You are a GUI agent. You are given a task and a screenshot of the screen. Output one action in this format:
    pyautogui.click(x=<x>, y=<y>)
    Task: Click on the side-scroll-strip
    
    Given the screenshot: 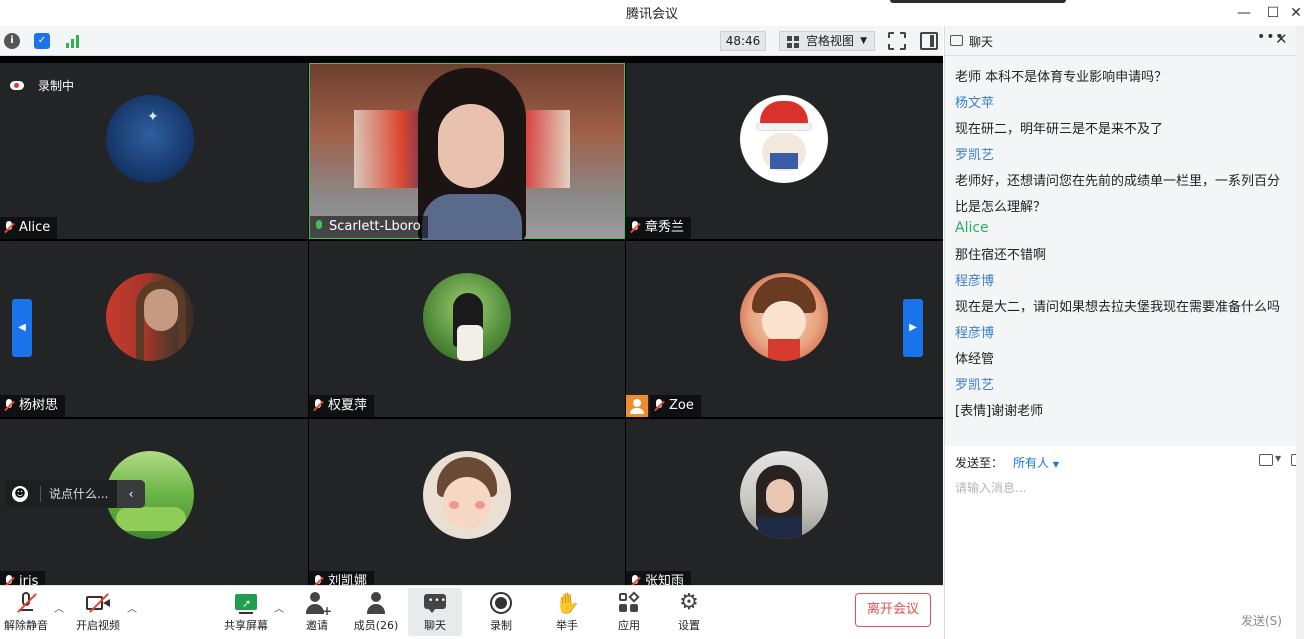 What is the action you would take?
    pyautogui.click(x=1300, y=332)
    